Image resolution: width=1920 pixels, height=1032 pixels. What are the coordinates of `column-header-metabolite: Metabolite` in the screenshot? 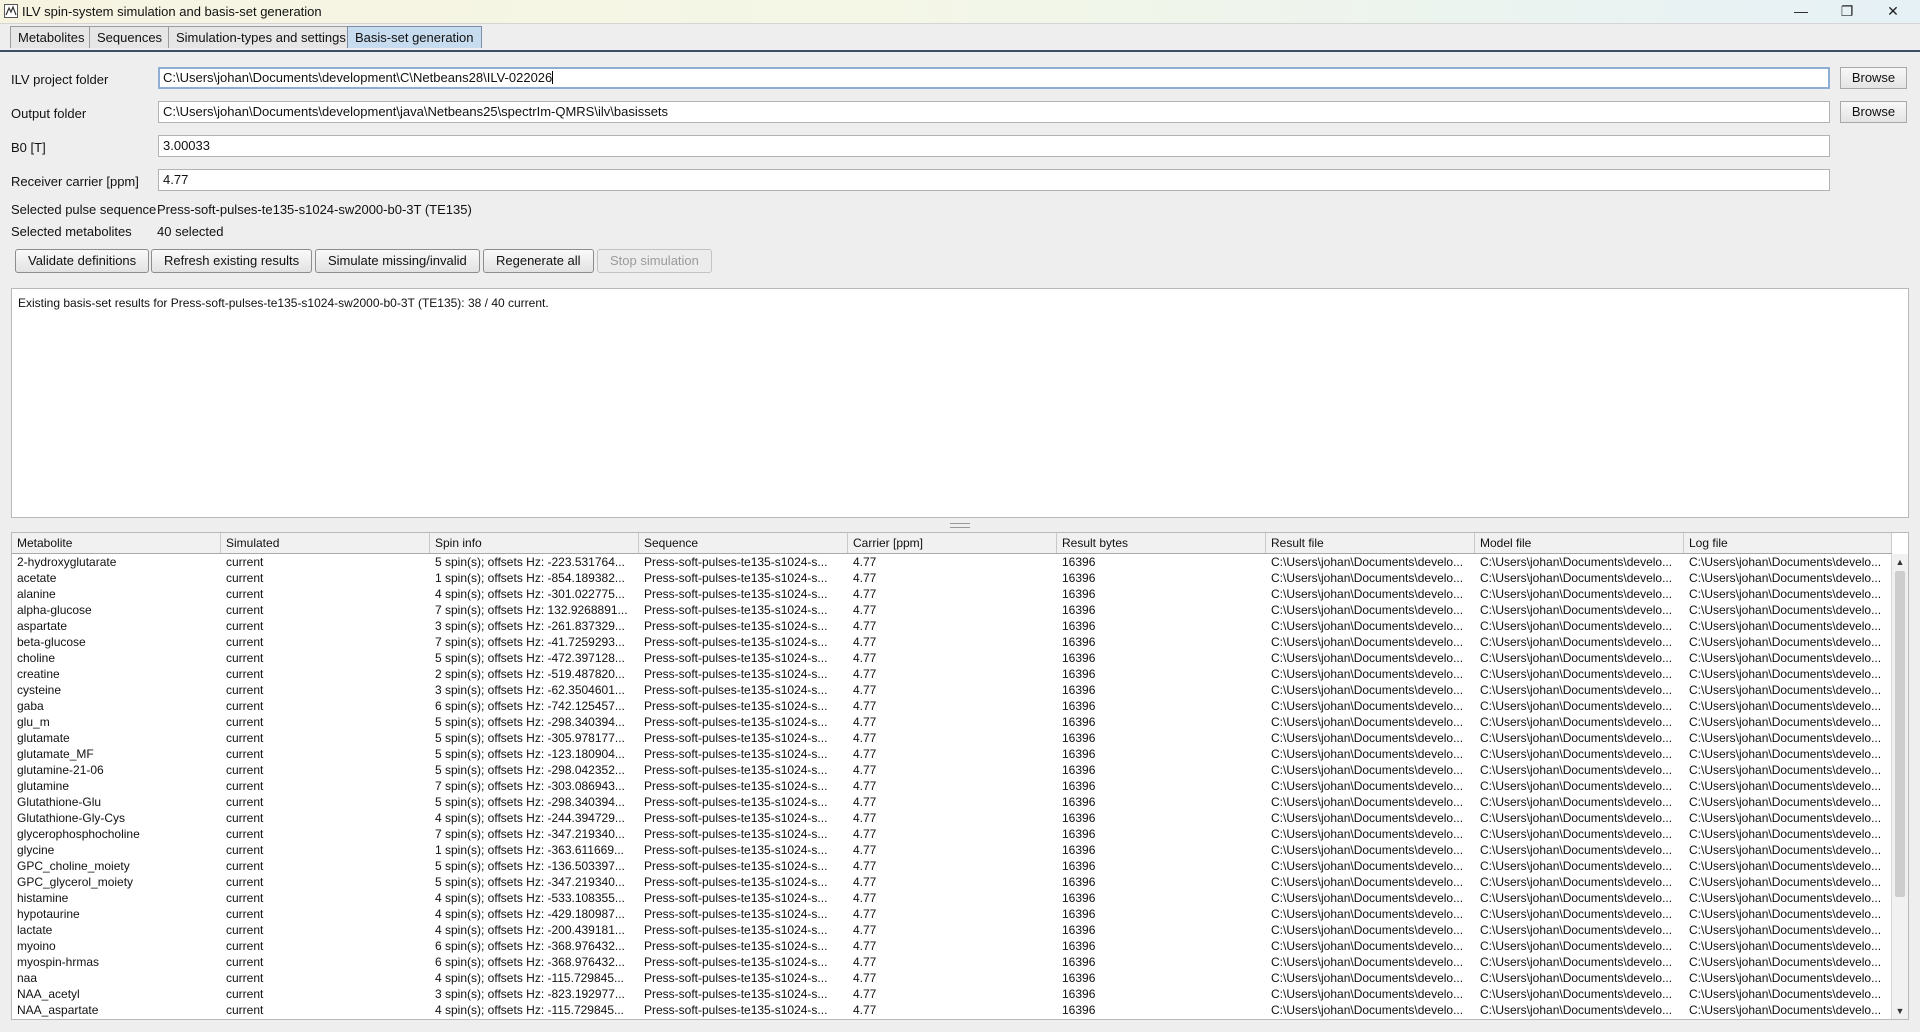 It's located at (116, 543).